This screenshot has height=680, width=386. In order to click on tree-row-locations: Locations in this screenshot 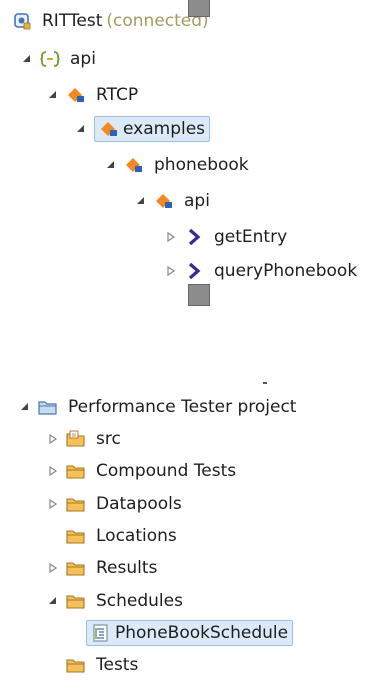, I will do `click(123, 536)`.